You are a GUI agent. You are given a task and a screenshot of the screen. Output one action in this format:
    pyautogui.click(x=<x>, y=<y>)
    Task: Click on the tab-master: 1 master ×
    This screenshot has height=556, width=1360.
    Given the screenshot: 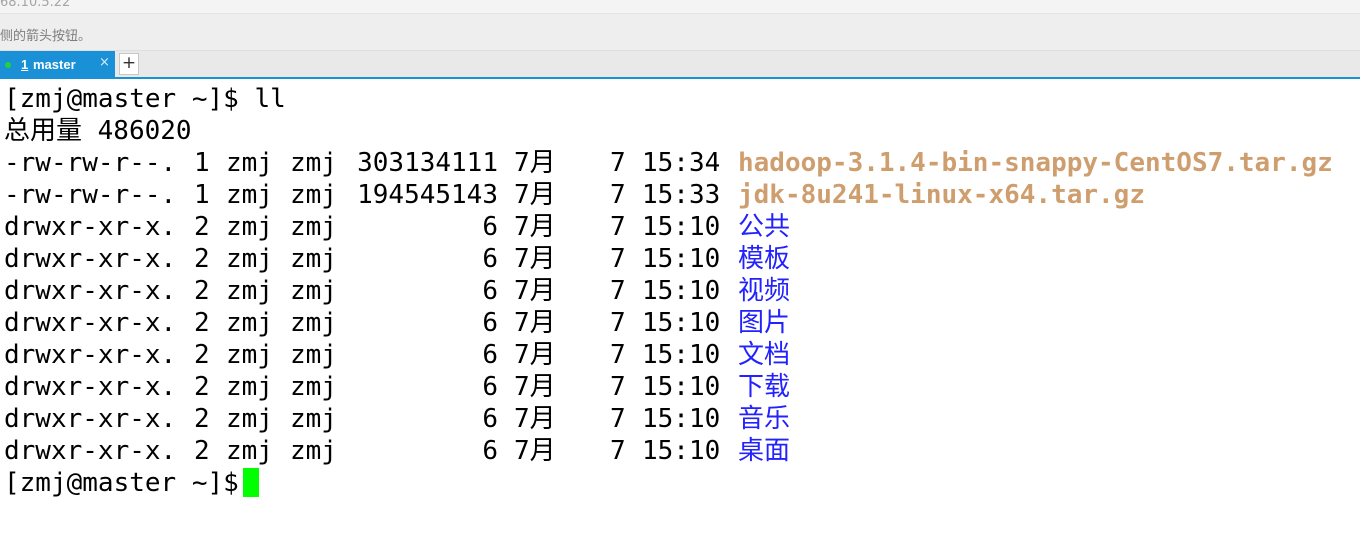 What is the action you would take?
    pyautogui.click(x=57, y=64)
    